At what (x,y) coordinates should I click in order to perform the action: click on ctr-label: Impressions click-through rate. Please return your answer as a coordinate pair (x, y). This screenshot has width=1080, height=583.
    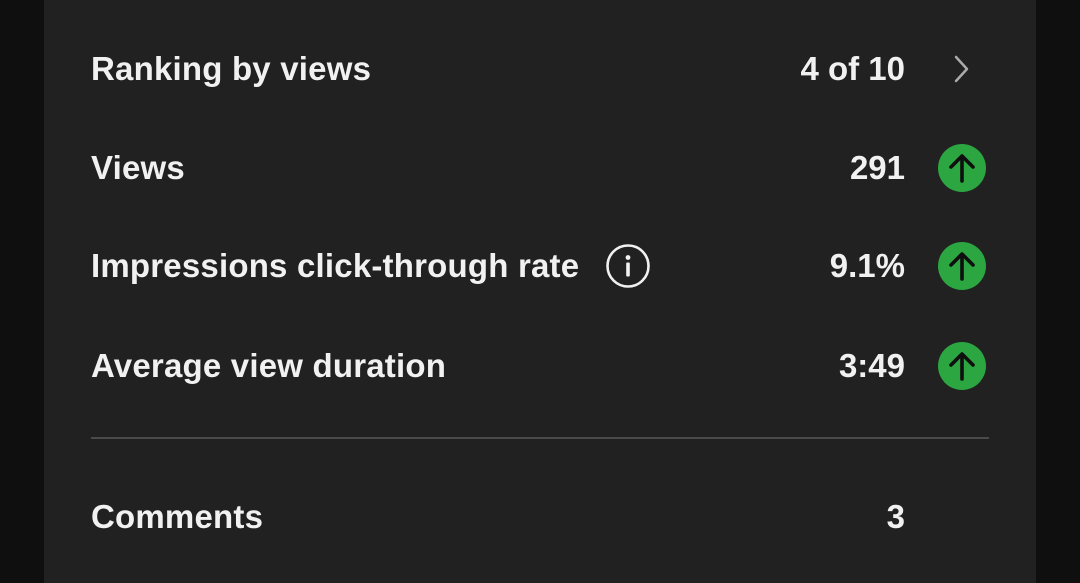
    Looking at the image, I should click on (335, 265).